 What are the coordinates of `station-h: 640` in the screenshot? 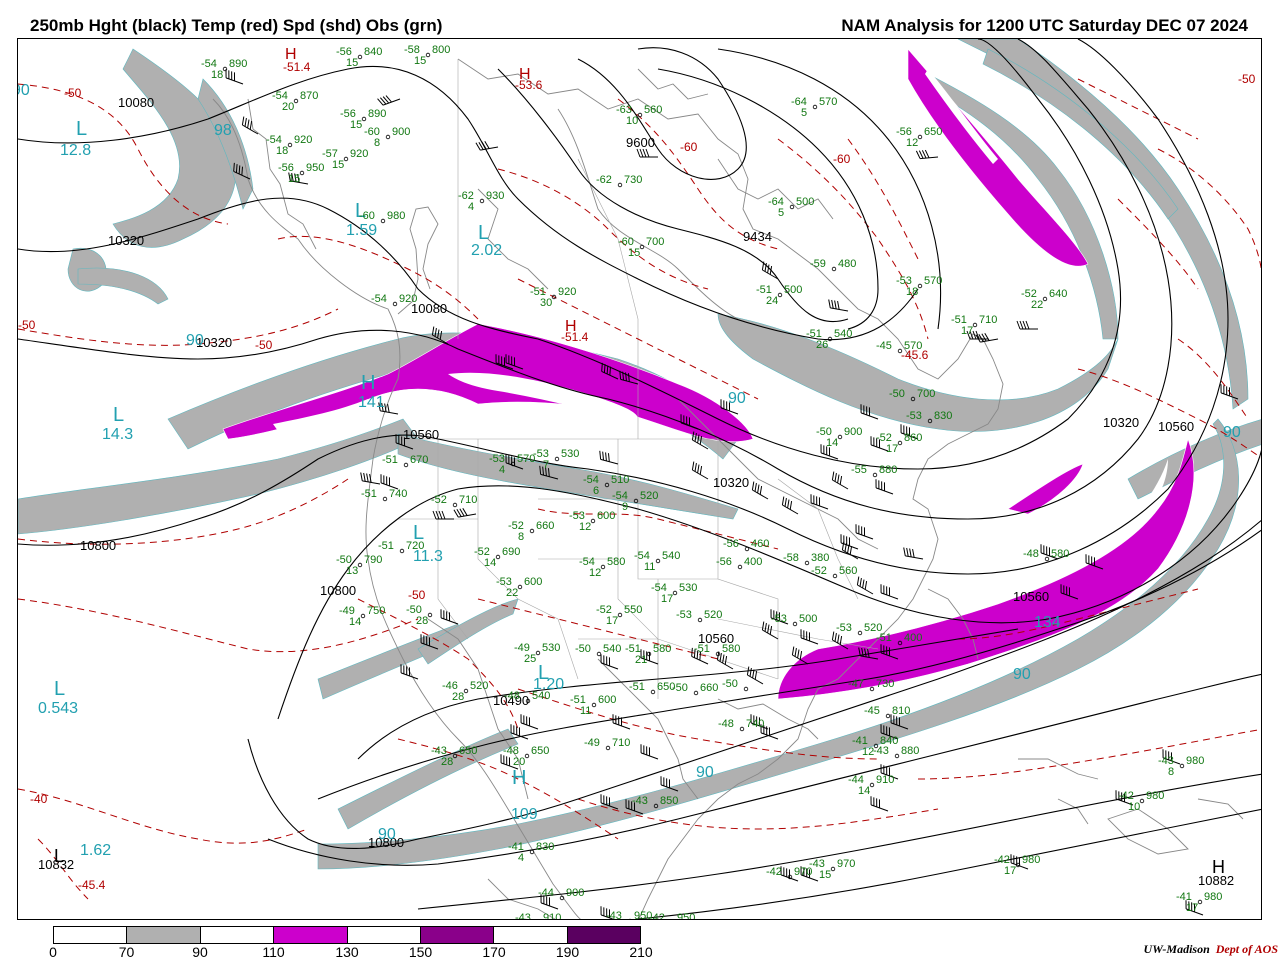 It's located at (1058, 294).